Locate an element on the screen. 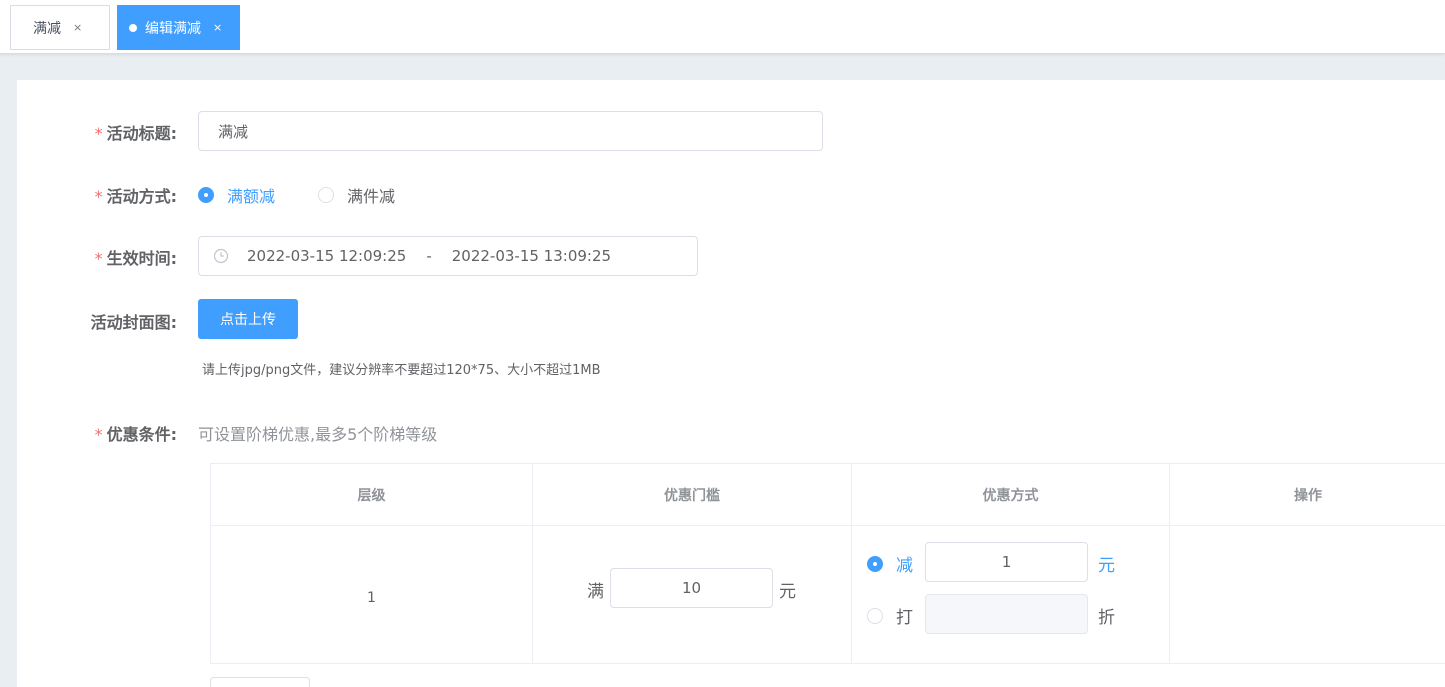 Image resolution: width=1445 pixels, height=687 pixels. header-level: 层级 is located at coordinates (372, 495).